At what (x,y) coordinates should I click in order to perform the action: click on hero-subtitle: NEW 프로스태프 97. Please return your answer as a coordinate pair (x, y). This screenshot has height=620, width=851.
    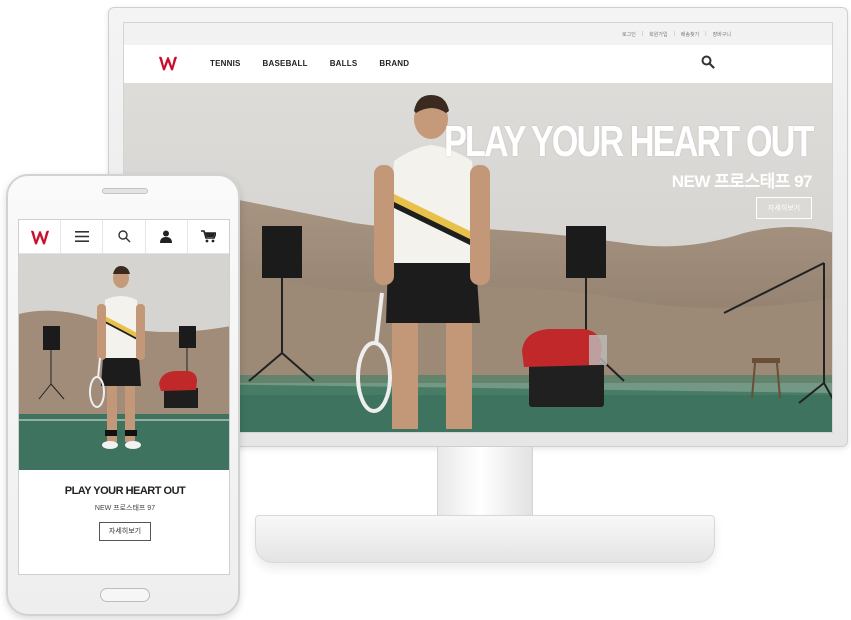
    Looking at the image, I should click on (742, 181).